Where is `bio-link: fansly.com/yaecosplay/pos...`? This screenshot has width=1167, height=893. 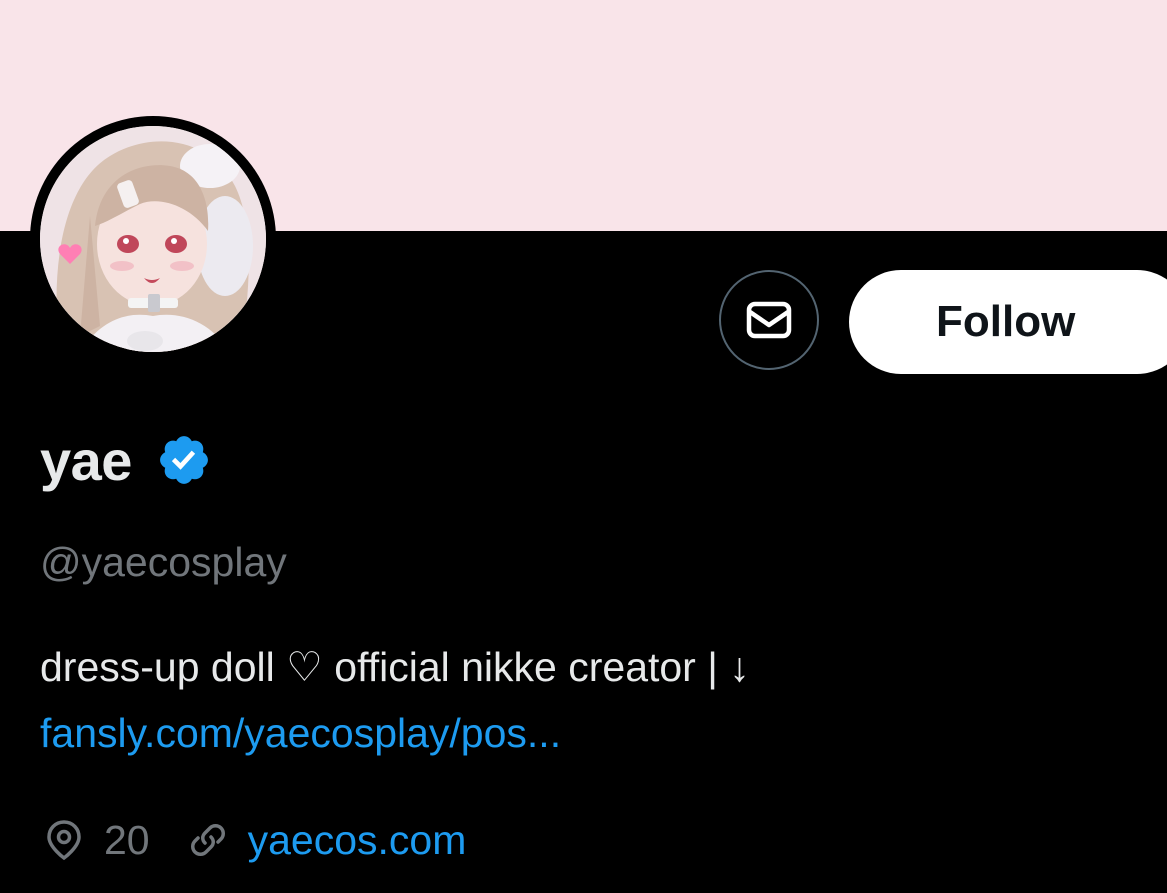
bio-link: fansly.com/yaecosplay/pos... is located at coordinates (590, 733).